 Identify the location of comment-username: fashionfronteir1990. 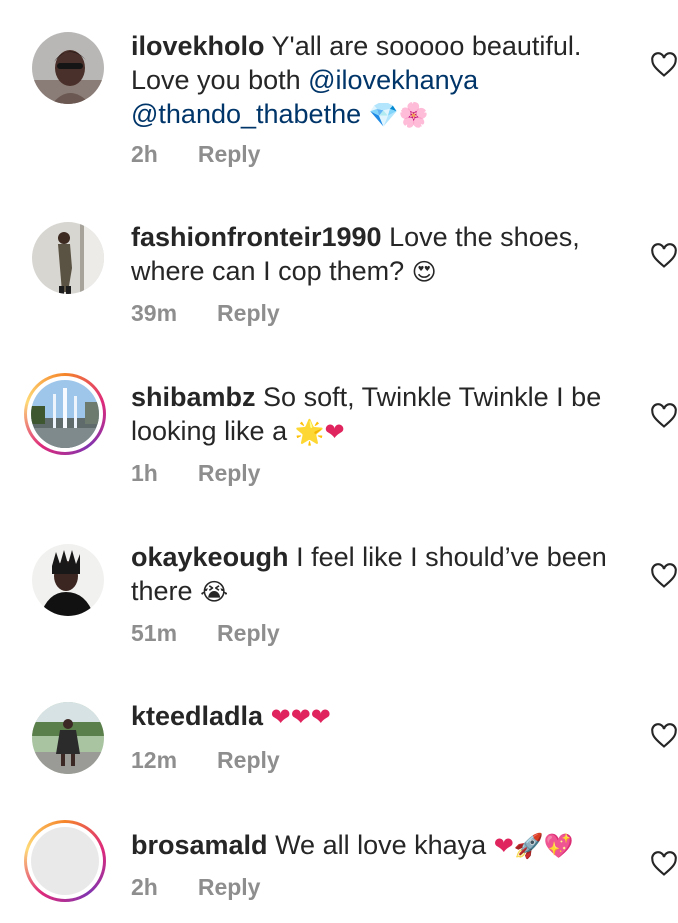
(256, 237).